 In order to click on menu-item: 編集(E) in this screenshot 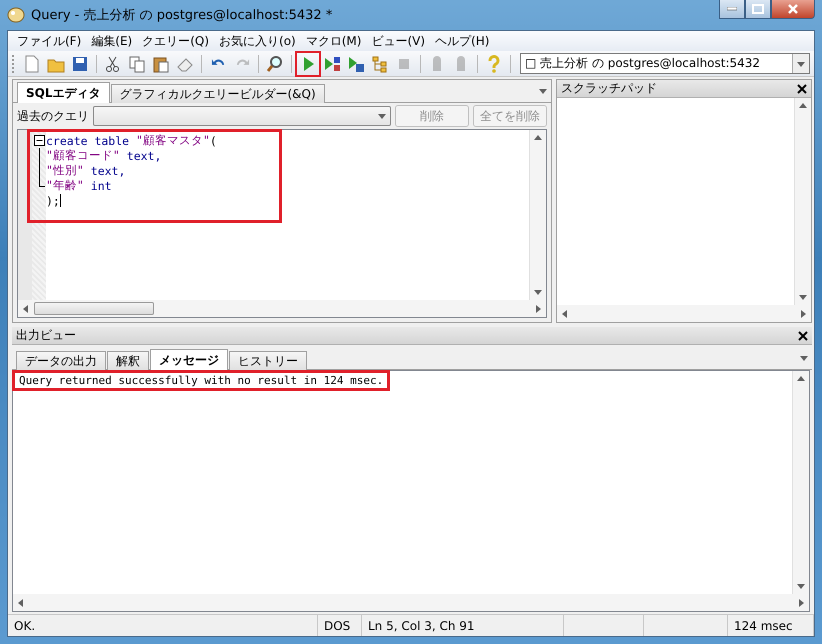, I will do `click(112, 41)`.